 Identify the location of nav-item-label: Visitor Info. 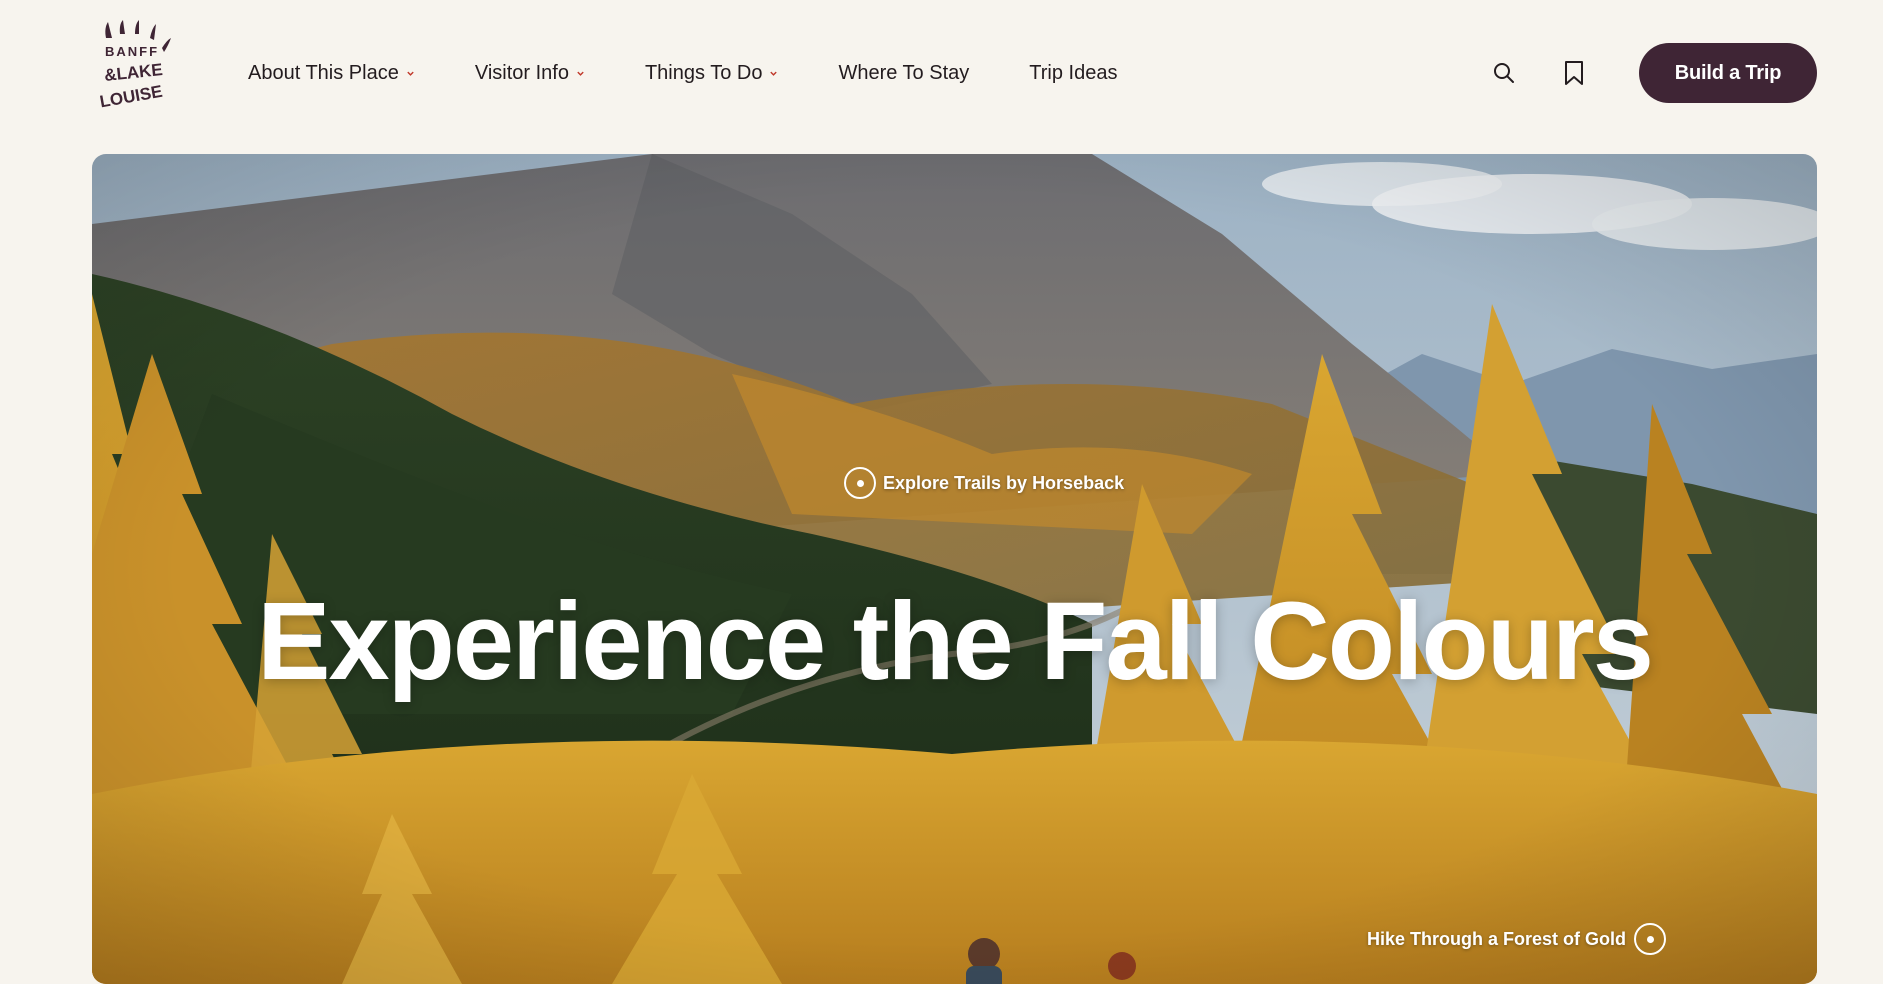
(521, 72).